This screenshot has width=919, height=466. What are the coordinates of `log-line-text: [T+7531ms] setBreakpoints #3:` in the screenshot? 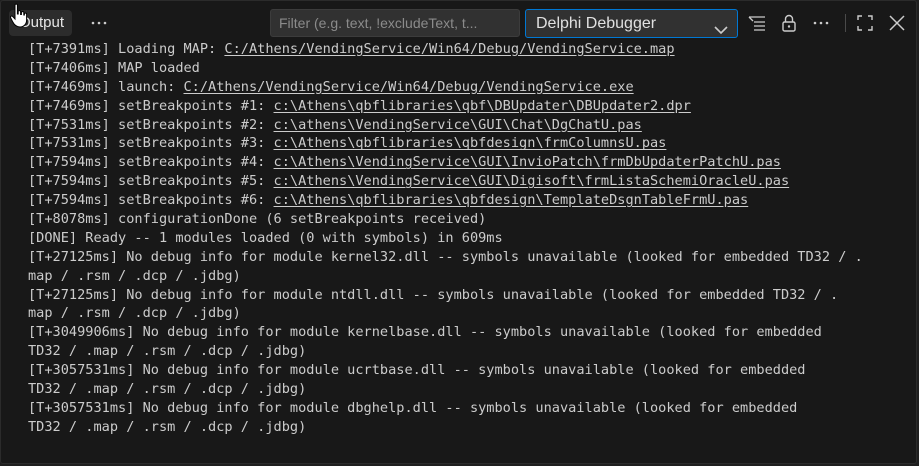 It's located at (151, 143).